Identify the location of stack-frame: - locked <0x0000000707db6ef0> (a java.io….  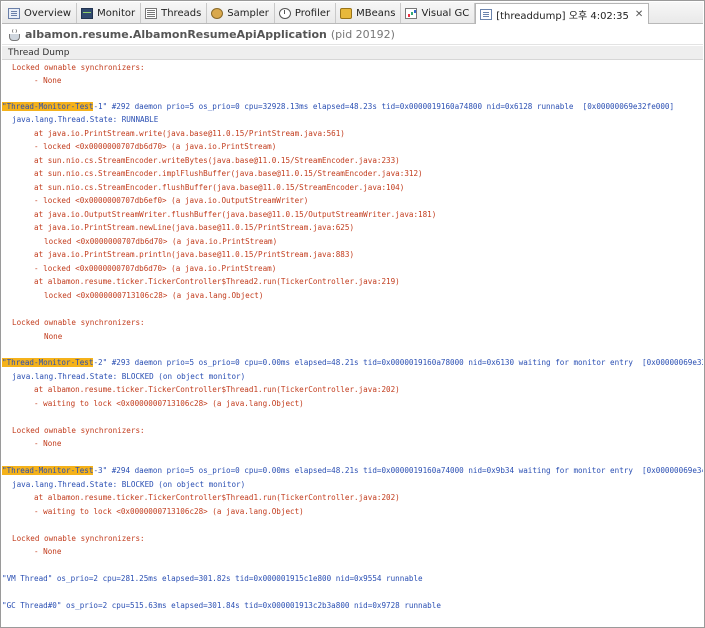
(171, 200).